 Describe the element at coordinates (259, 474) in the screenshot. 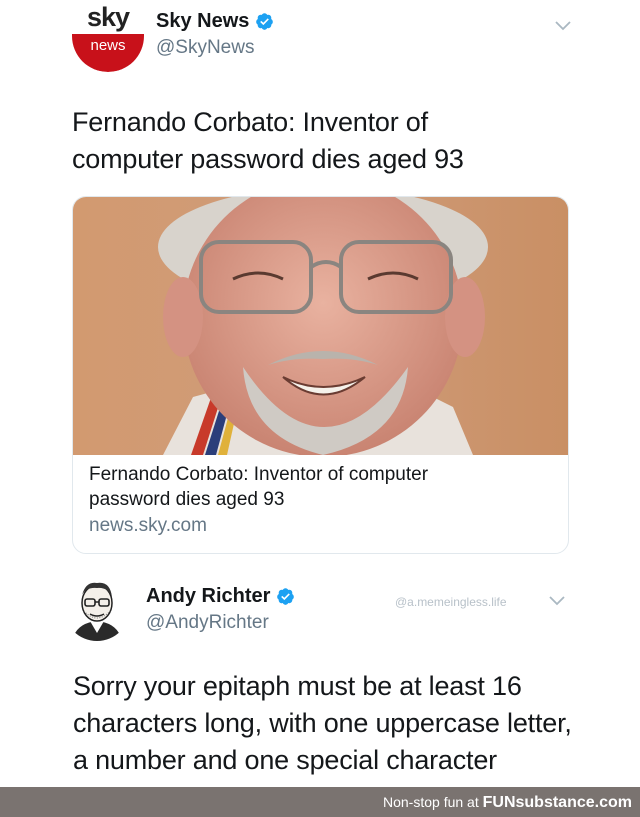

I see `card-title-line: Fernando Corbato: Inventor of computer` at that location.